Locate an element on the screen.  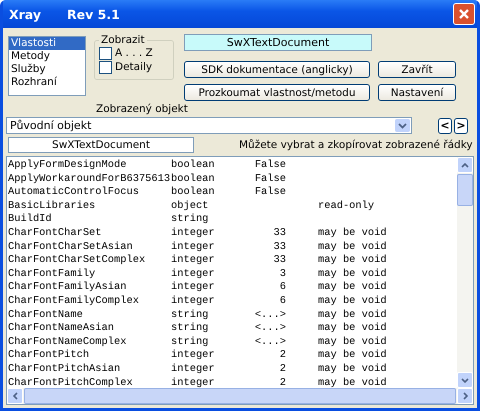
close-button is located at coordinates (464, 14).